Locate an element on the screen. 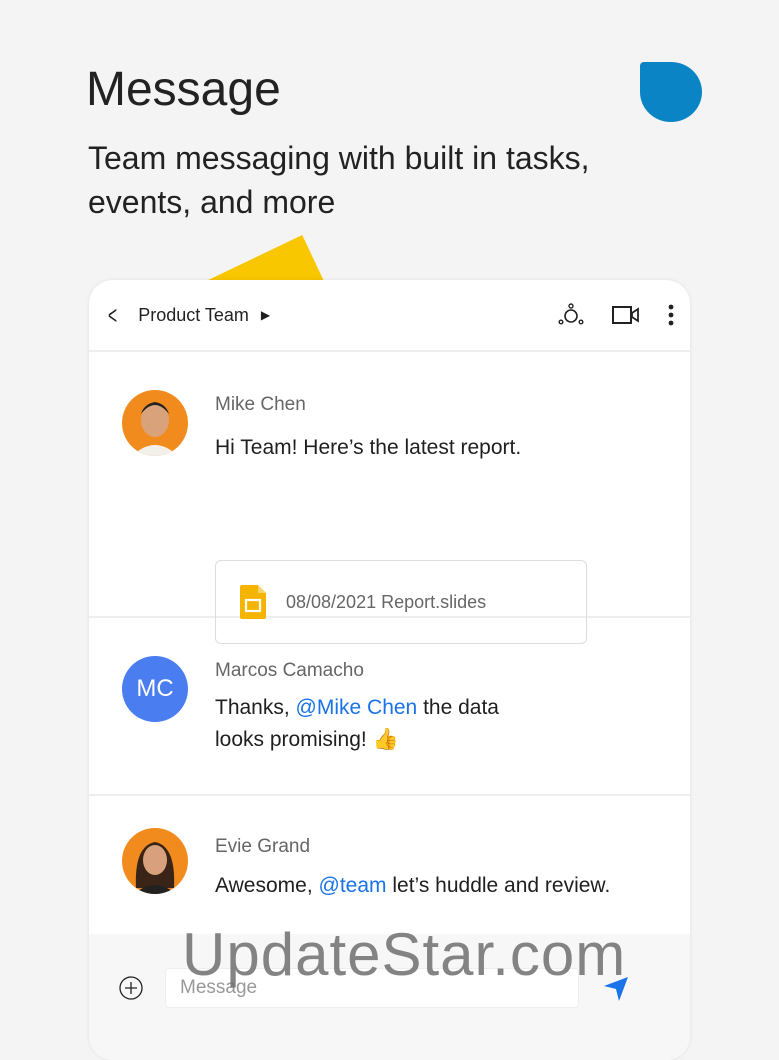  video-call-icon is located at coordinates (626, 315).